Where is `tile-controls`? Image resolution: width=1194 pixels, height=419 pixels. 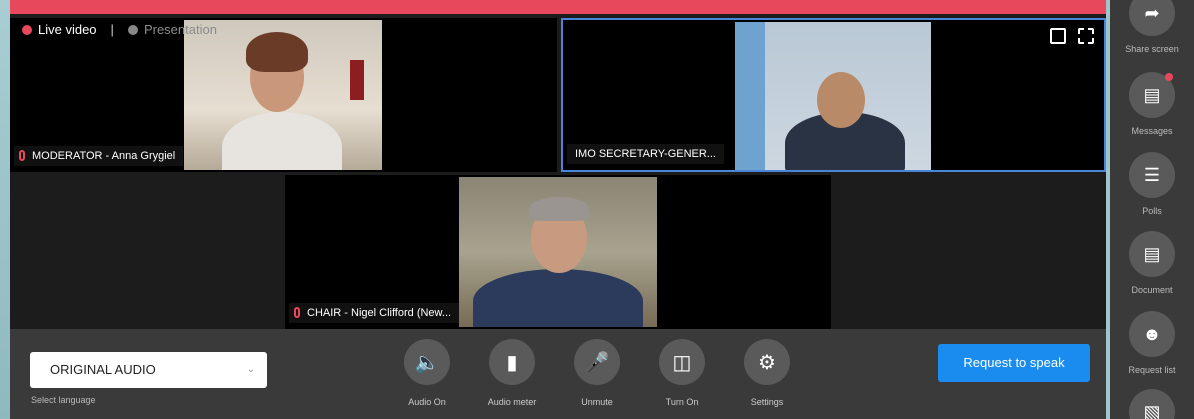
tile-controls is located at coordinates (1072, 36).